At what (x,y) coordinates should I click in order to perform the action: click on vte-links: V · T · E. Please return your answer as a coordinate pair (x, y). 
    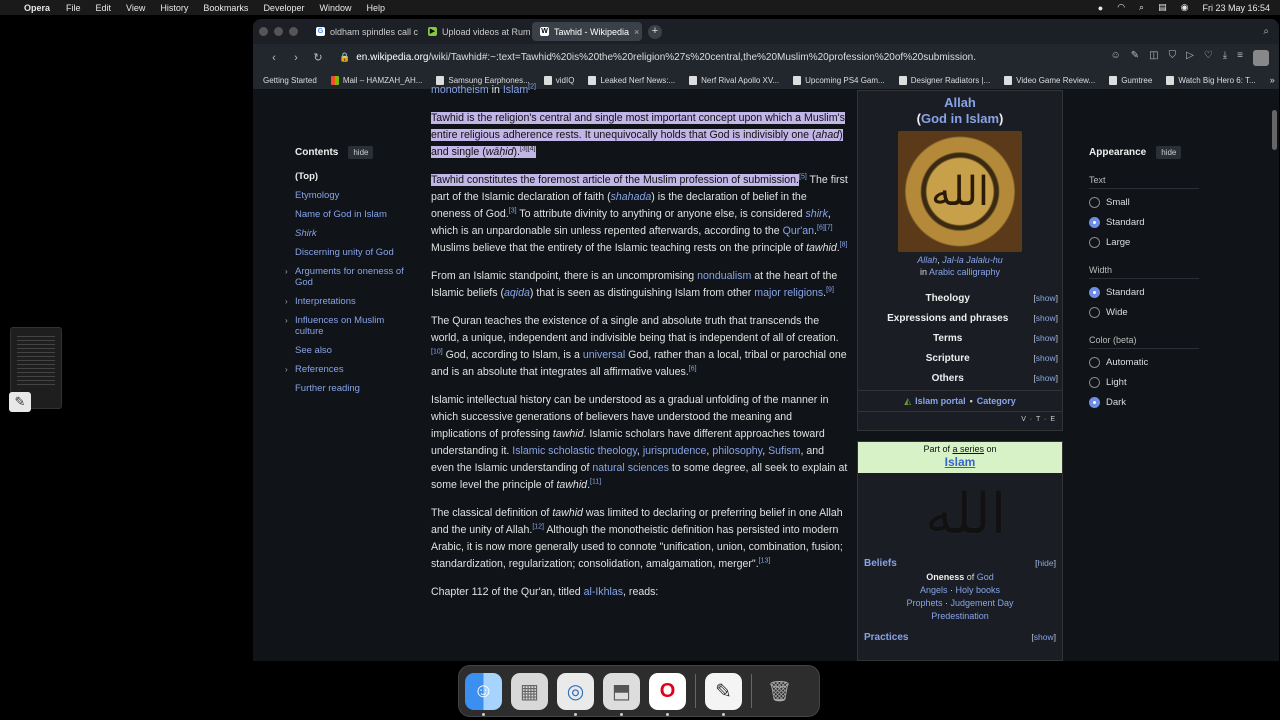
    Looking at the image, I should click on (960, 419).